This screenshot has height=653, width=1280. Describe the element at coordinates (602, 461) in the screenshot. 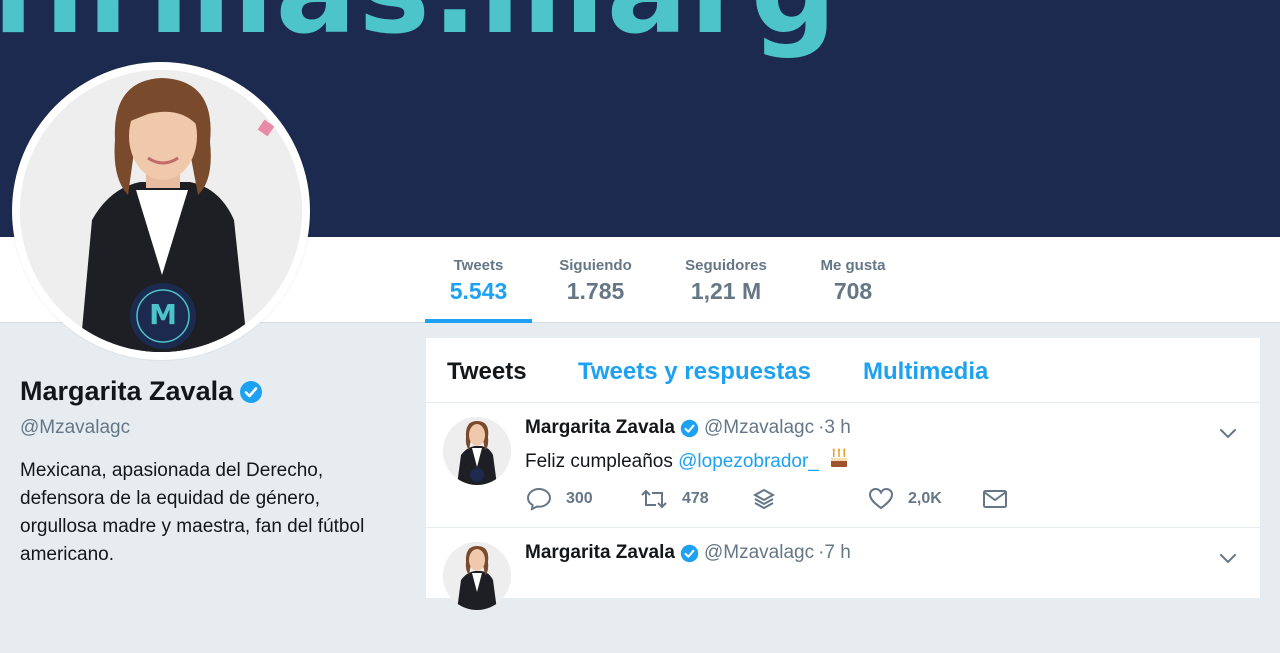

I see `tweet-text-content: Feliz cumpleaños` at that location.